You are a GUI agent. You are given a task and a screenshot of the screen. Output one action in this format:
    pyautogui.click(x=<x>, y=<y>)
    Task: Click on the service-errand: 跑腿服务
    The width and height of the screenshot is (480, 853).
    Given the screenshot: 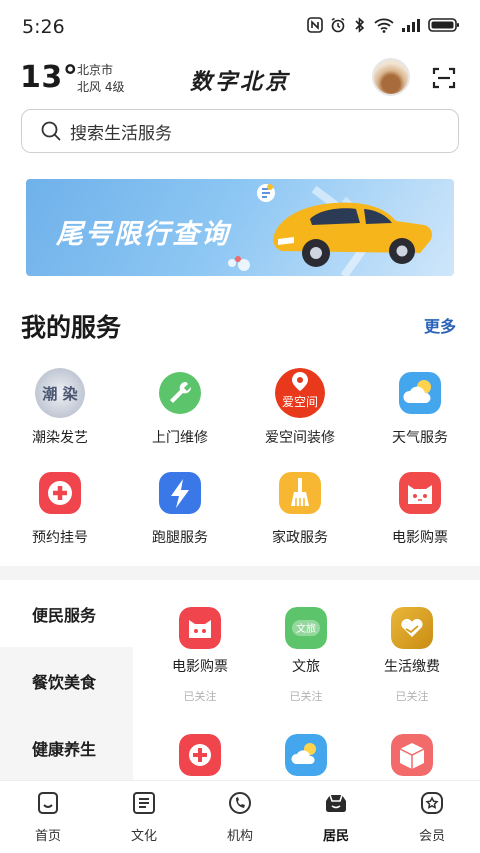 What is the action you would take?
    pyautogui.click(x=180, y=507)
    